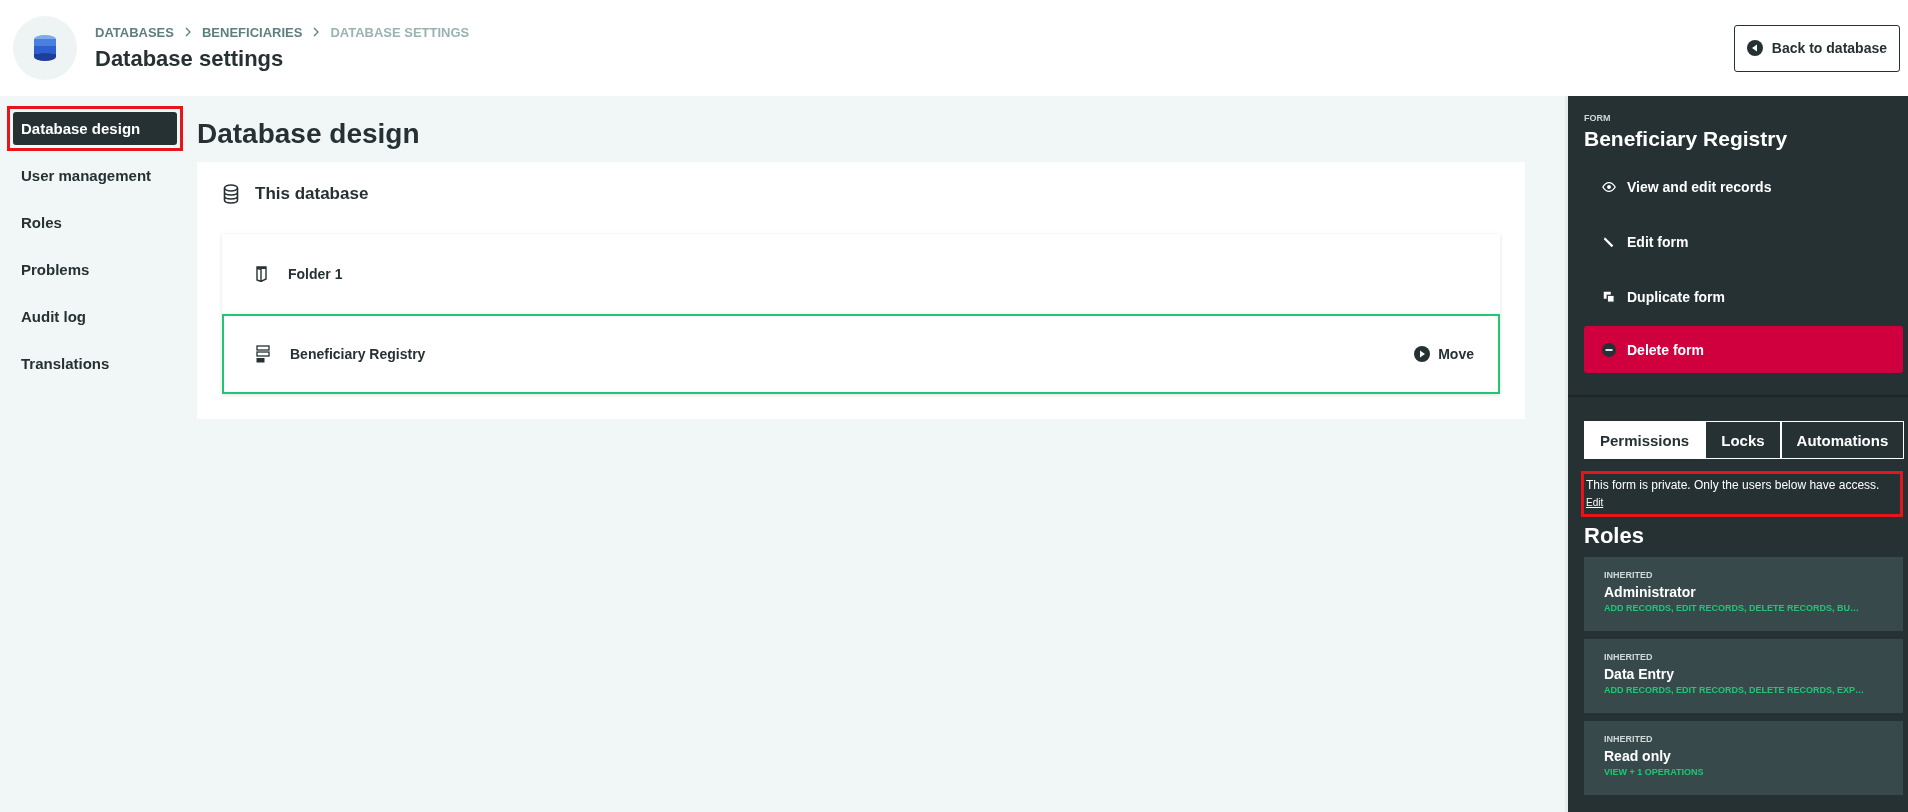  What do you see at coordinates (861, 274) in the screenshot?
I see `list-row: Folder 1` at bounding box center [861, 274].